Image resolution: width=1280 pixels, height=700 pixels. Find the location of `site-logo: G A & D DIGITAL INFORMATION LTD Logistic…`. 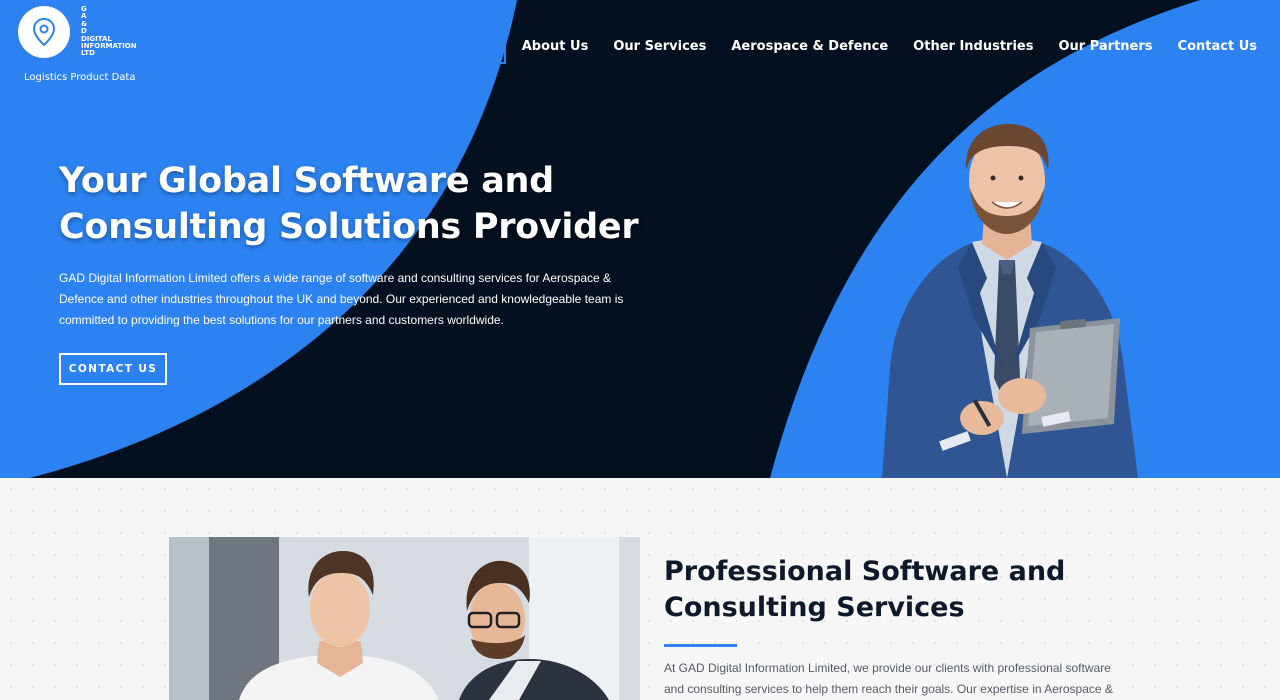

site-logo: G A & D DIGITAL INFORMATION LTD Logistic… is located at coordinates (83, 45).